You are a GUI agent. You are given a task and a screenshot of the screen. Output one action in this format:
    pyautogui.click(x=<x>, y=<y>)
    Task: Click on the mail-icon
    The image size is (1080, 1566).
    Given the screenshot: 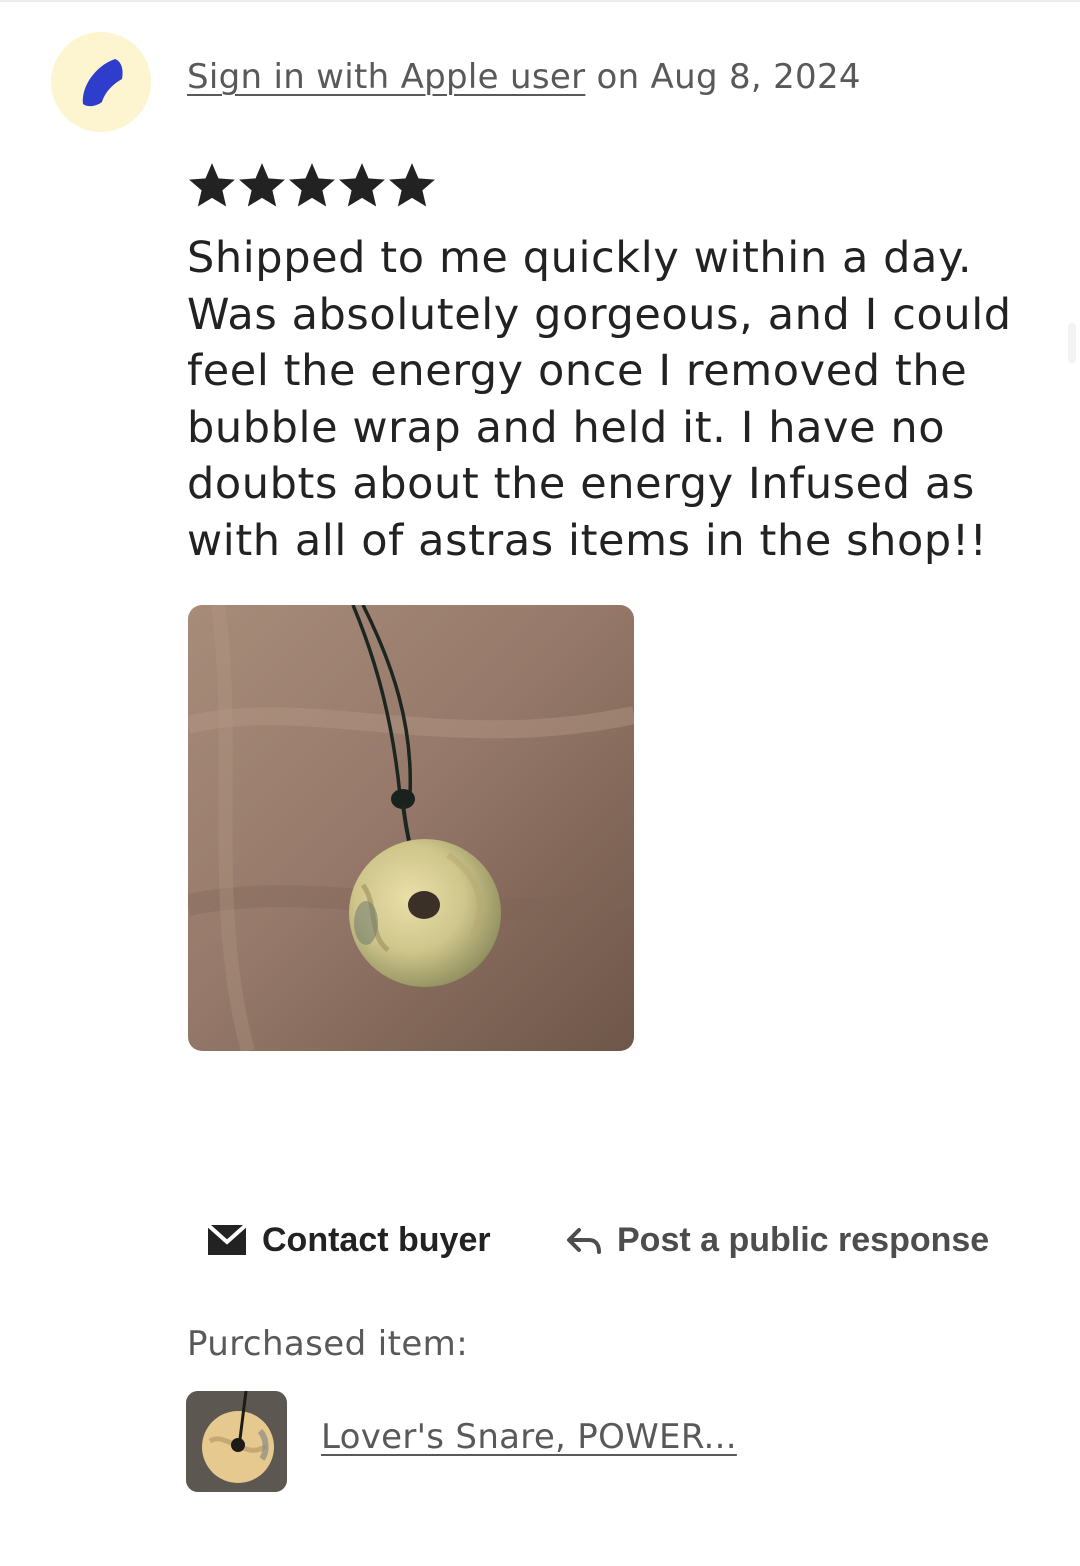 What is the action you would take?
    pyautogui.click(x=227, y=1239)
    